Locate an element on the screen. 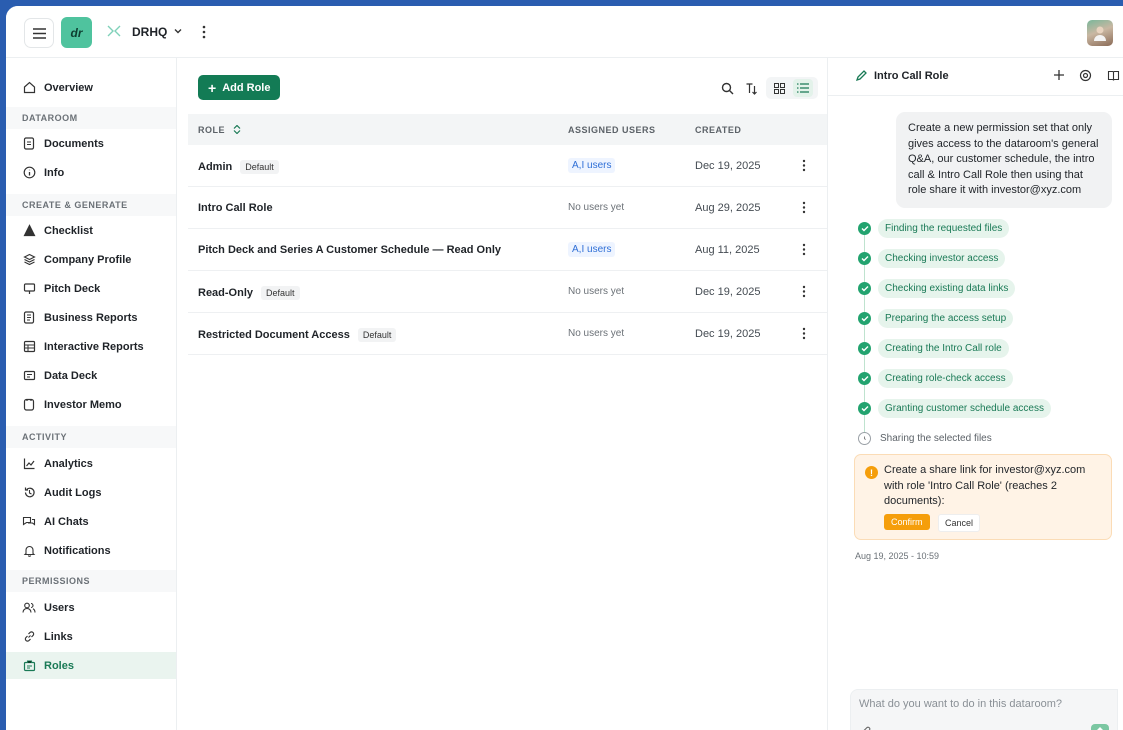 This screenshot has height=730, width=1123. menu-button is located at coordinates (39, 33).